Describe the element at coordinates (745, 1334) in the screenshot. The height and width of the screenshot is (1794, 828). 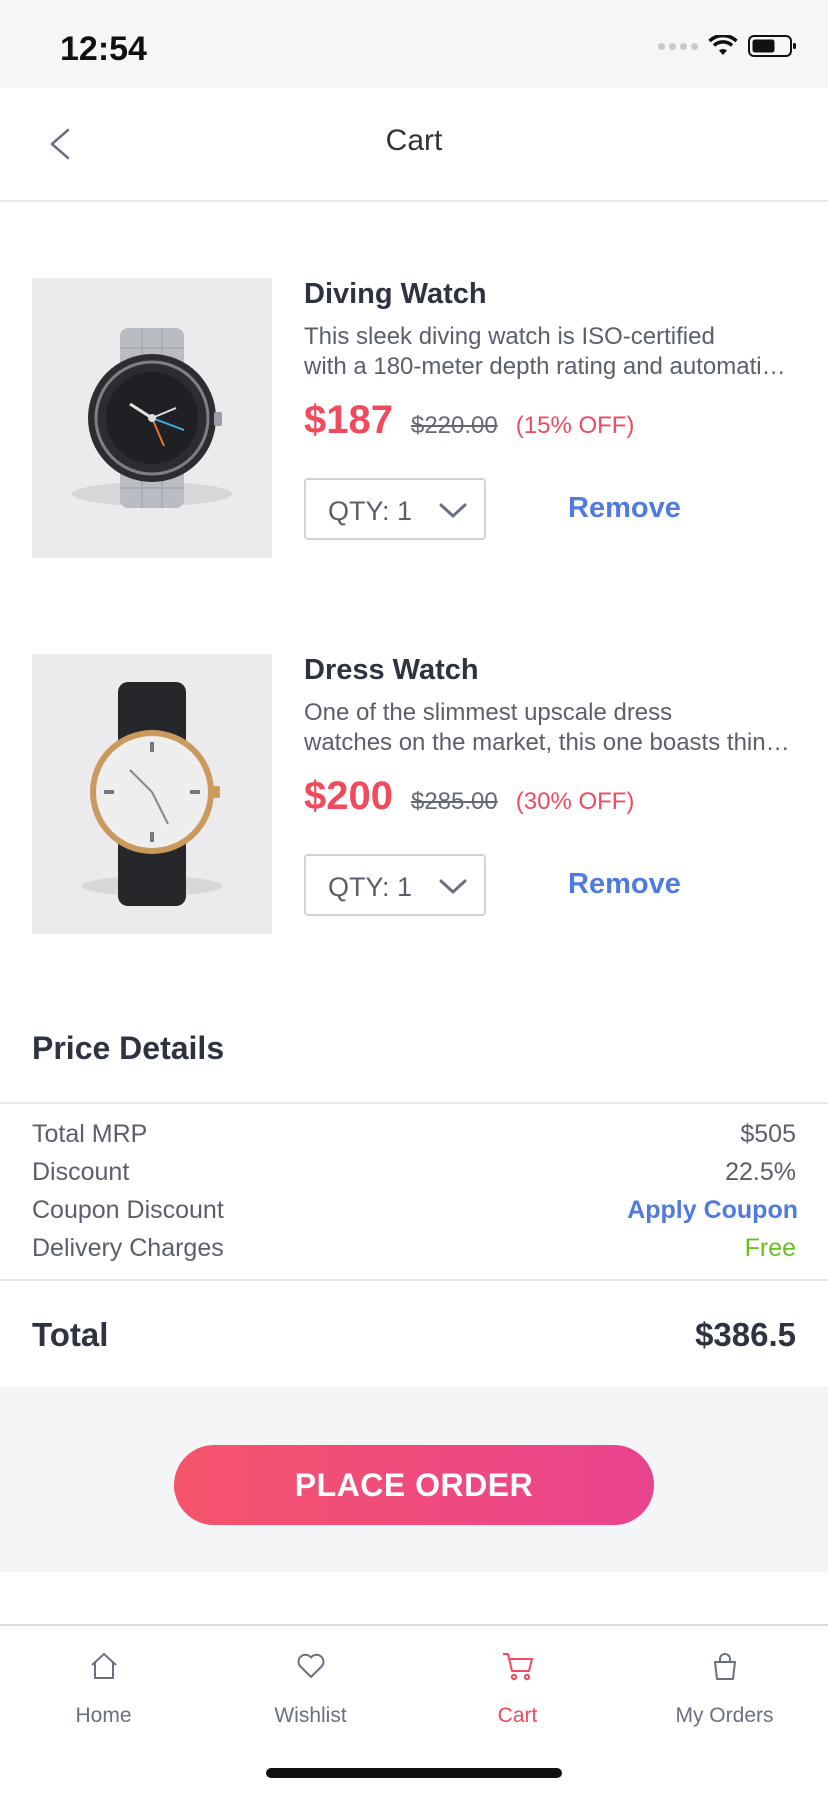
I see `total-value: $386.5` at that location.